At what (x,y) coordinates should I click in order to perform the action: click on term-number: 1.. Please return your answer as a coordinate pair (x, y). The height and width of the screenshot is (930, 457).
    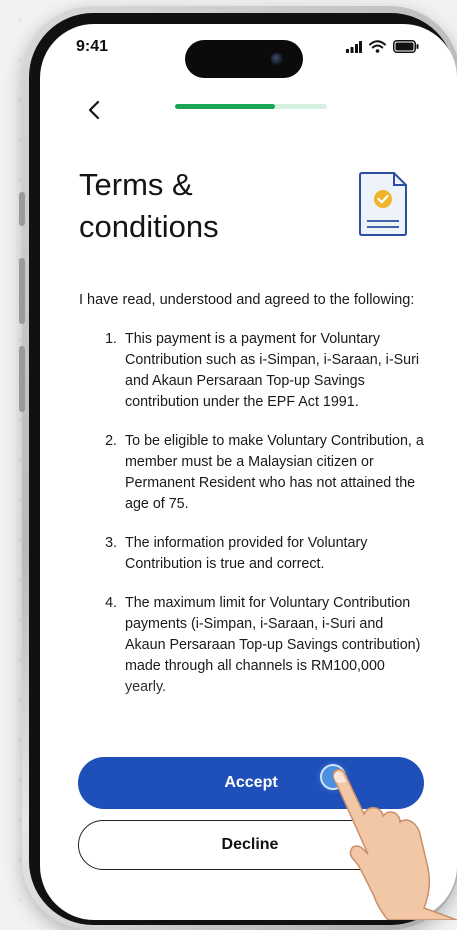
    Looking at the image, I should click on (111, 339).